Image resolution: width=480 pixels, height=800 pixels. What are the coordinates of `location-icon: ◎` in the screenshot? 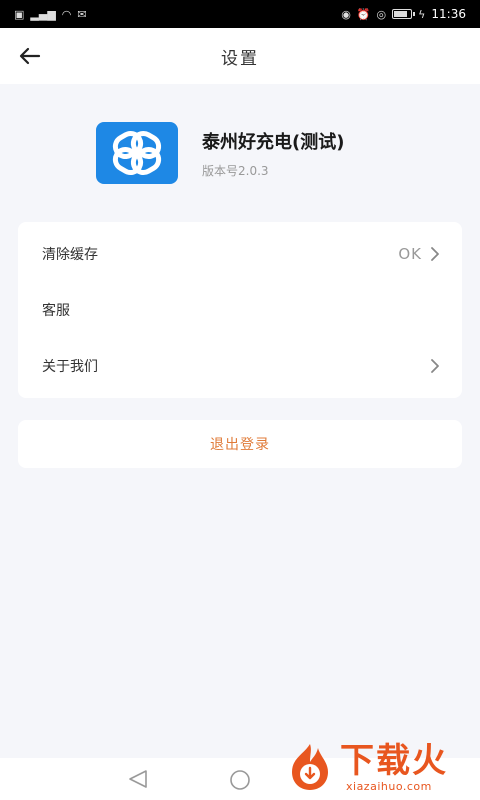 It's located at (381, 14).